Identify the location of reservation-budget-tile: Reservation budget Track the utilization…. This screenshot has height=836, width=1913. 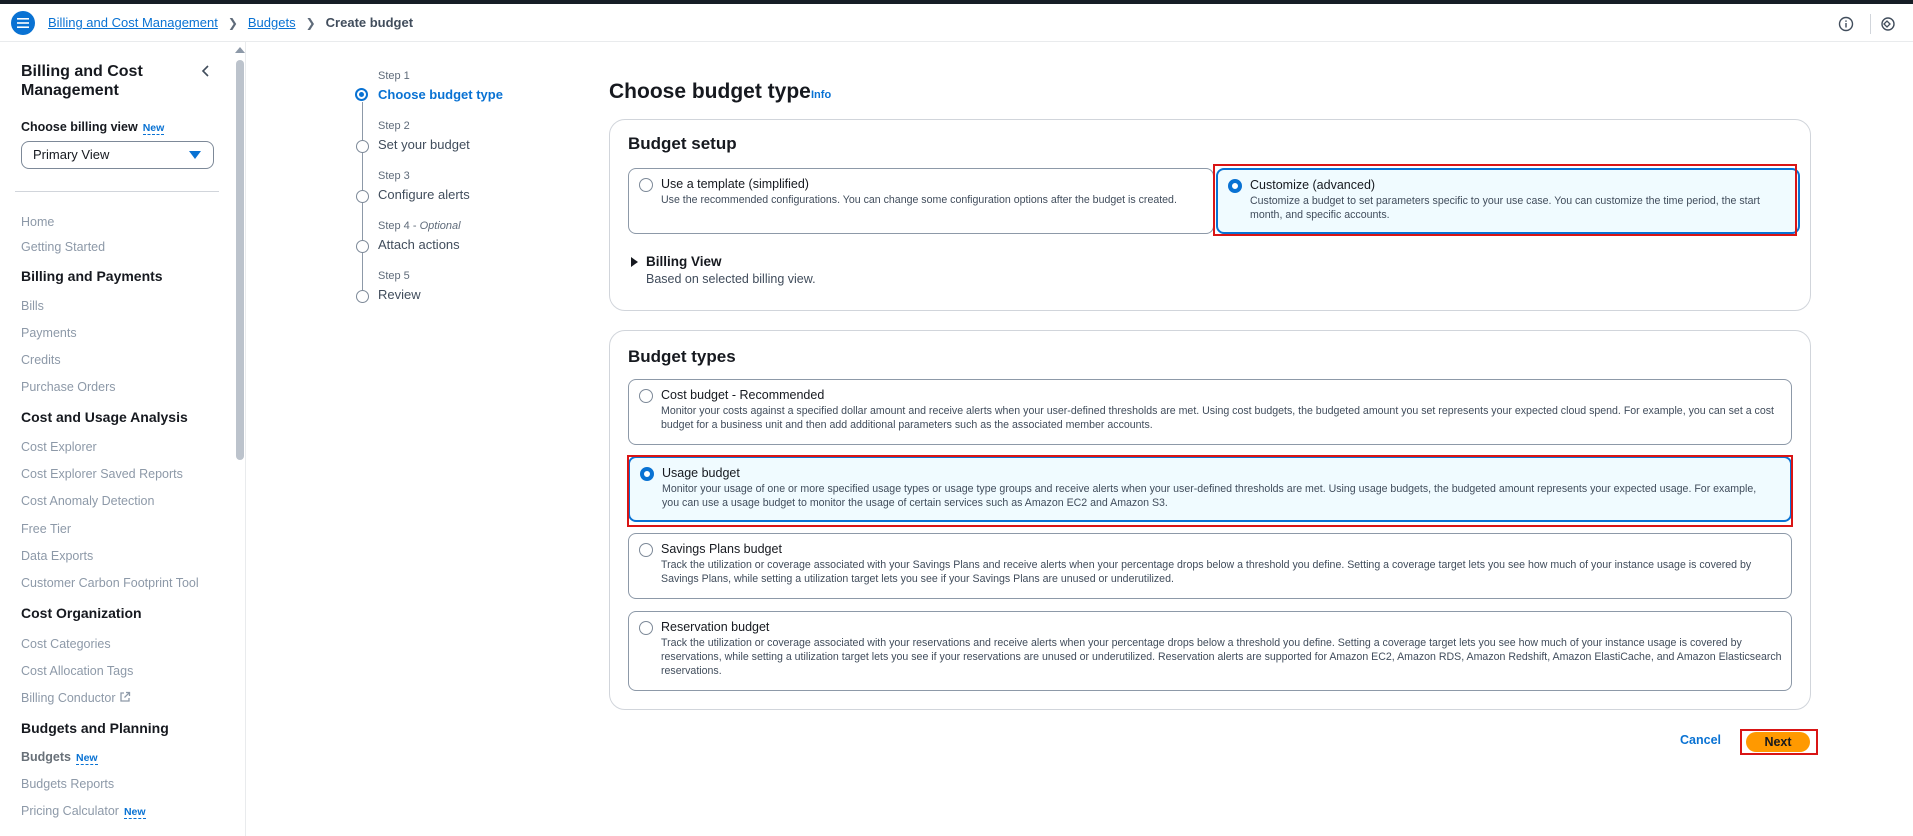
(1210, 651).